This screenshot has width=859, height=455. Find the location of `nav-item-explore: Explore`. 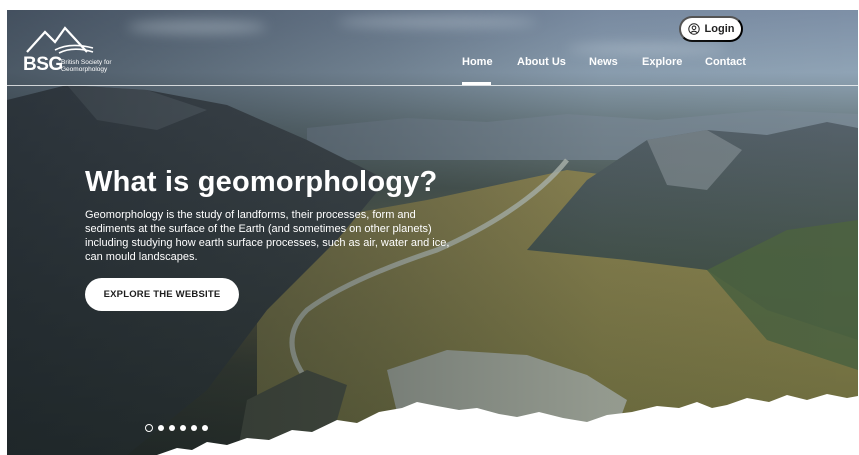

nav-item-explore: Explore is located at coordinates (662, 62).